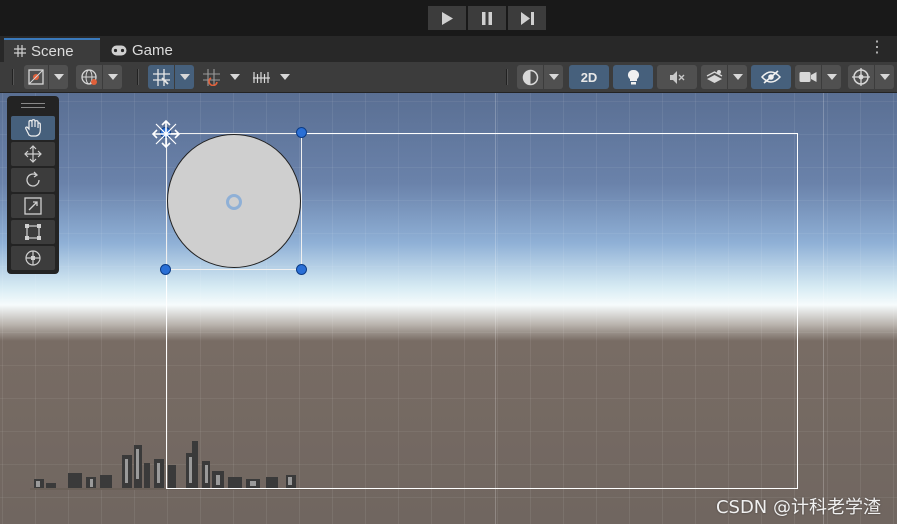 The height and width of the screenshot is (524, 897). What do you see at coordinates (798, 507) in the screenshot?
I see `watermark-text: CSDN @计科老学渣` at bounding box center [798, 507].